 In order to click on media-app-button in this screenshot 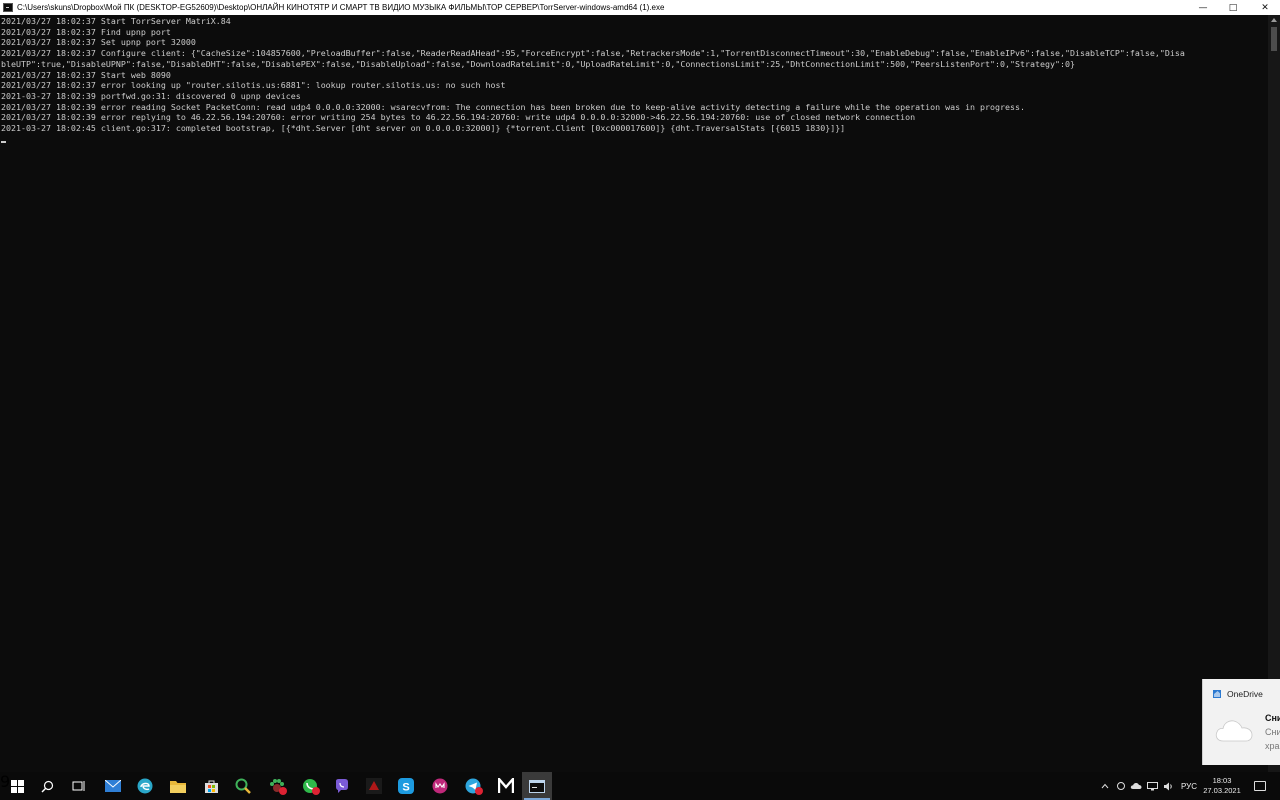, I will do `click(440, 786)`.